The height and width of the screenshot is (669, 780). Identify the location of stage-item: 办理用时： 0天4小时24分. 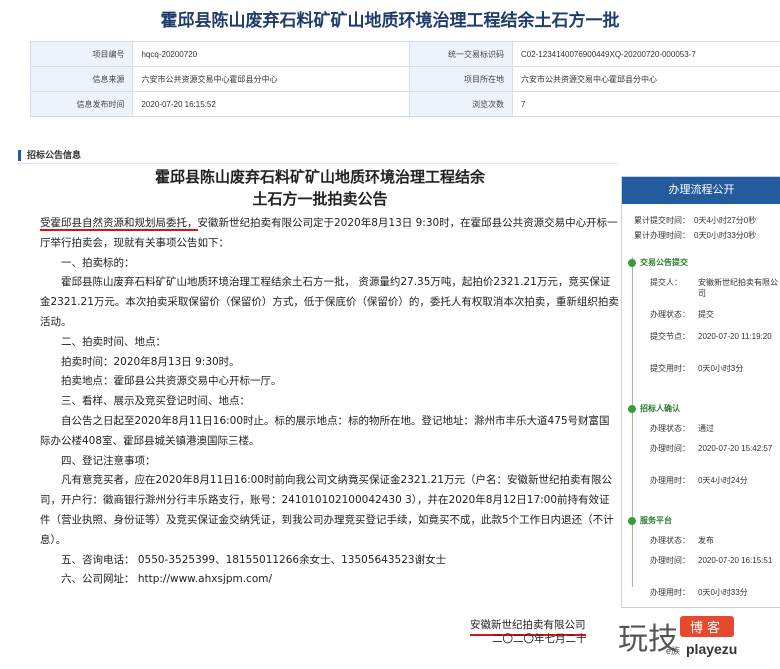
(699, 480).